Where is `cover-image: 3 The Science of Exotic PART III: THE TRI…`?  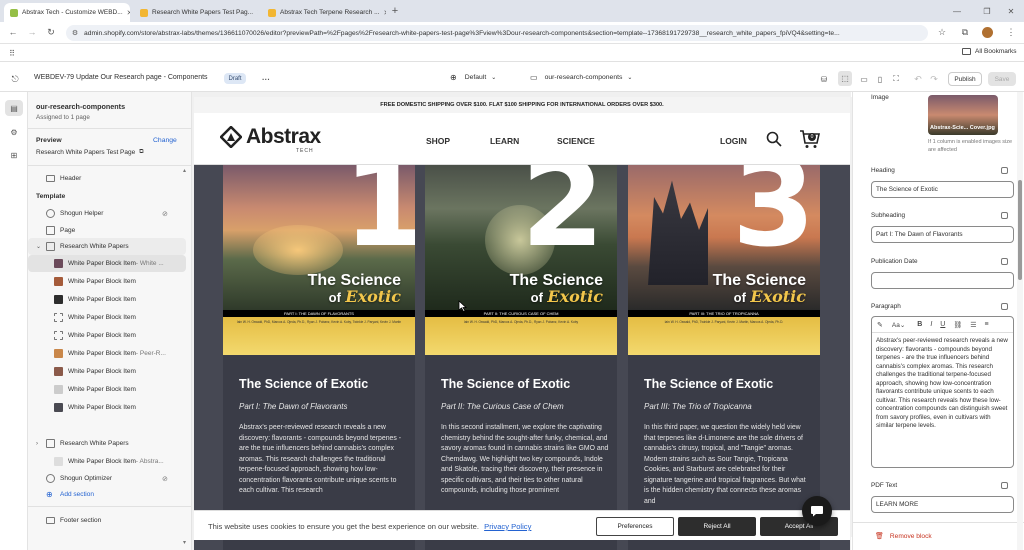
cover-image: 3 The Science of Exotic PART III: THE TRI… is located at coordinates (724, 260).